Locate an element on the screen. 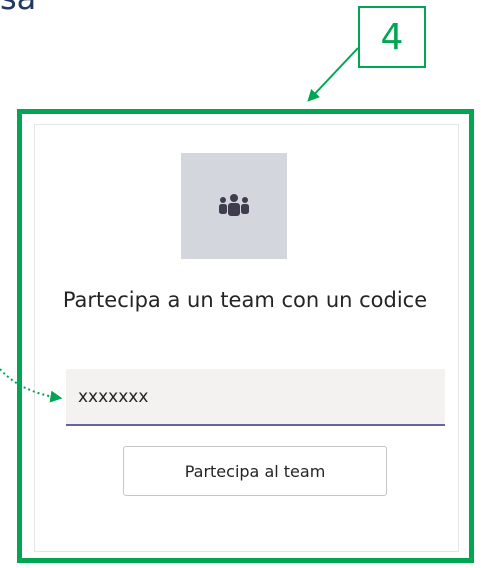  teams-group-icon is located at coordinates (234, 205).